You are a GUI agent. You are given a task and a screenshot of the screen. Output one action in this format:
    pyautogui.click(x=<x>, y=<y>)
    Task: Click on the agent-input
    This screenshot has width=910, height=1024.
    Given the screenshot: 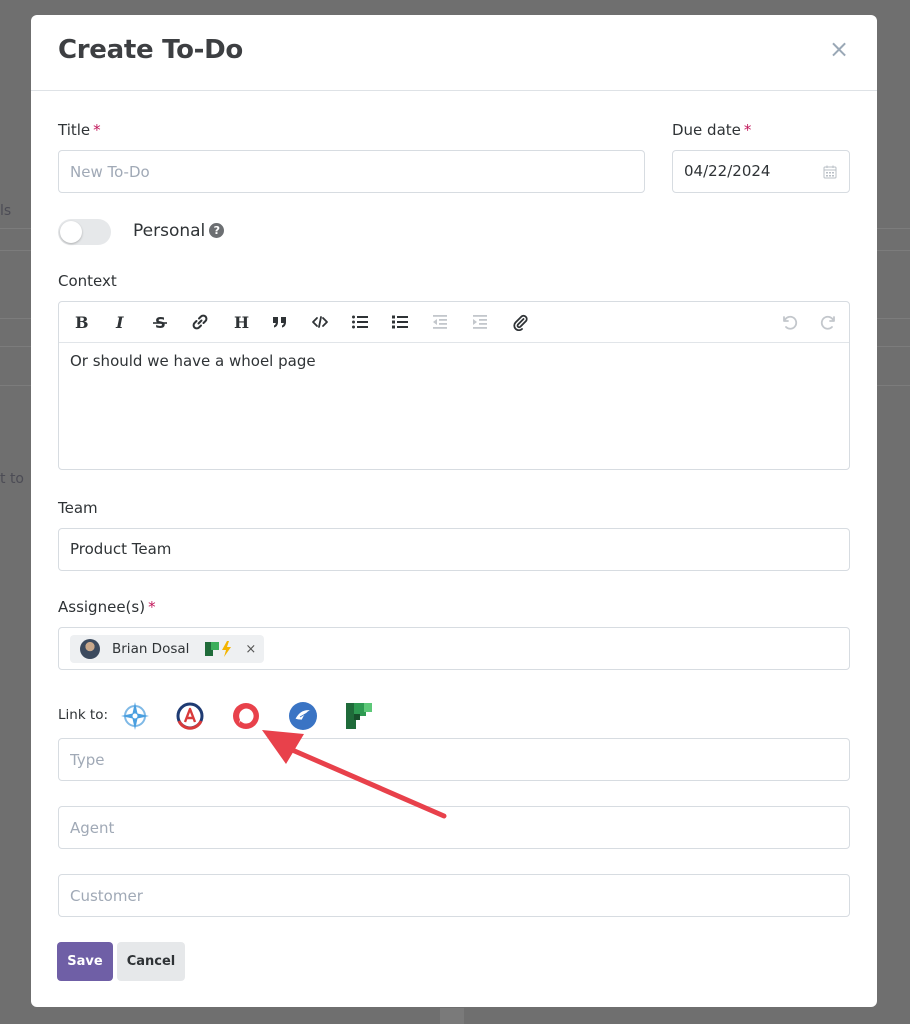 What is the action you would take?
    pyautogui.click(x=454, y=827)
    